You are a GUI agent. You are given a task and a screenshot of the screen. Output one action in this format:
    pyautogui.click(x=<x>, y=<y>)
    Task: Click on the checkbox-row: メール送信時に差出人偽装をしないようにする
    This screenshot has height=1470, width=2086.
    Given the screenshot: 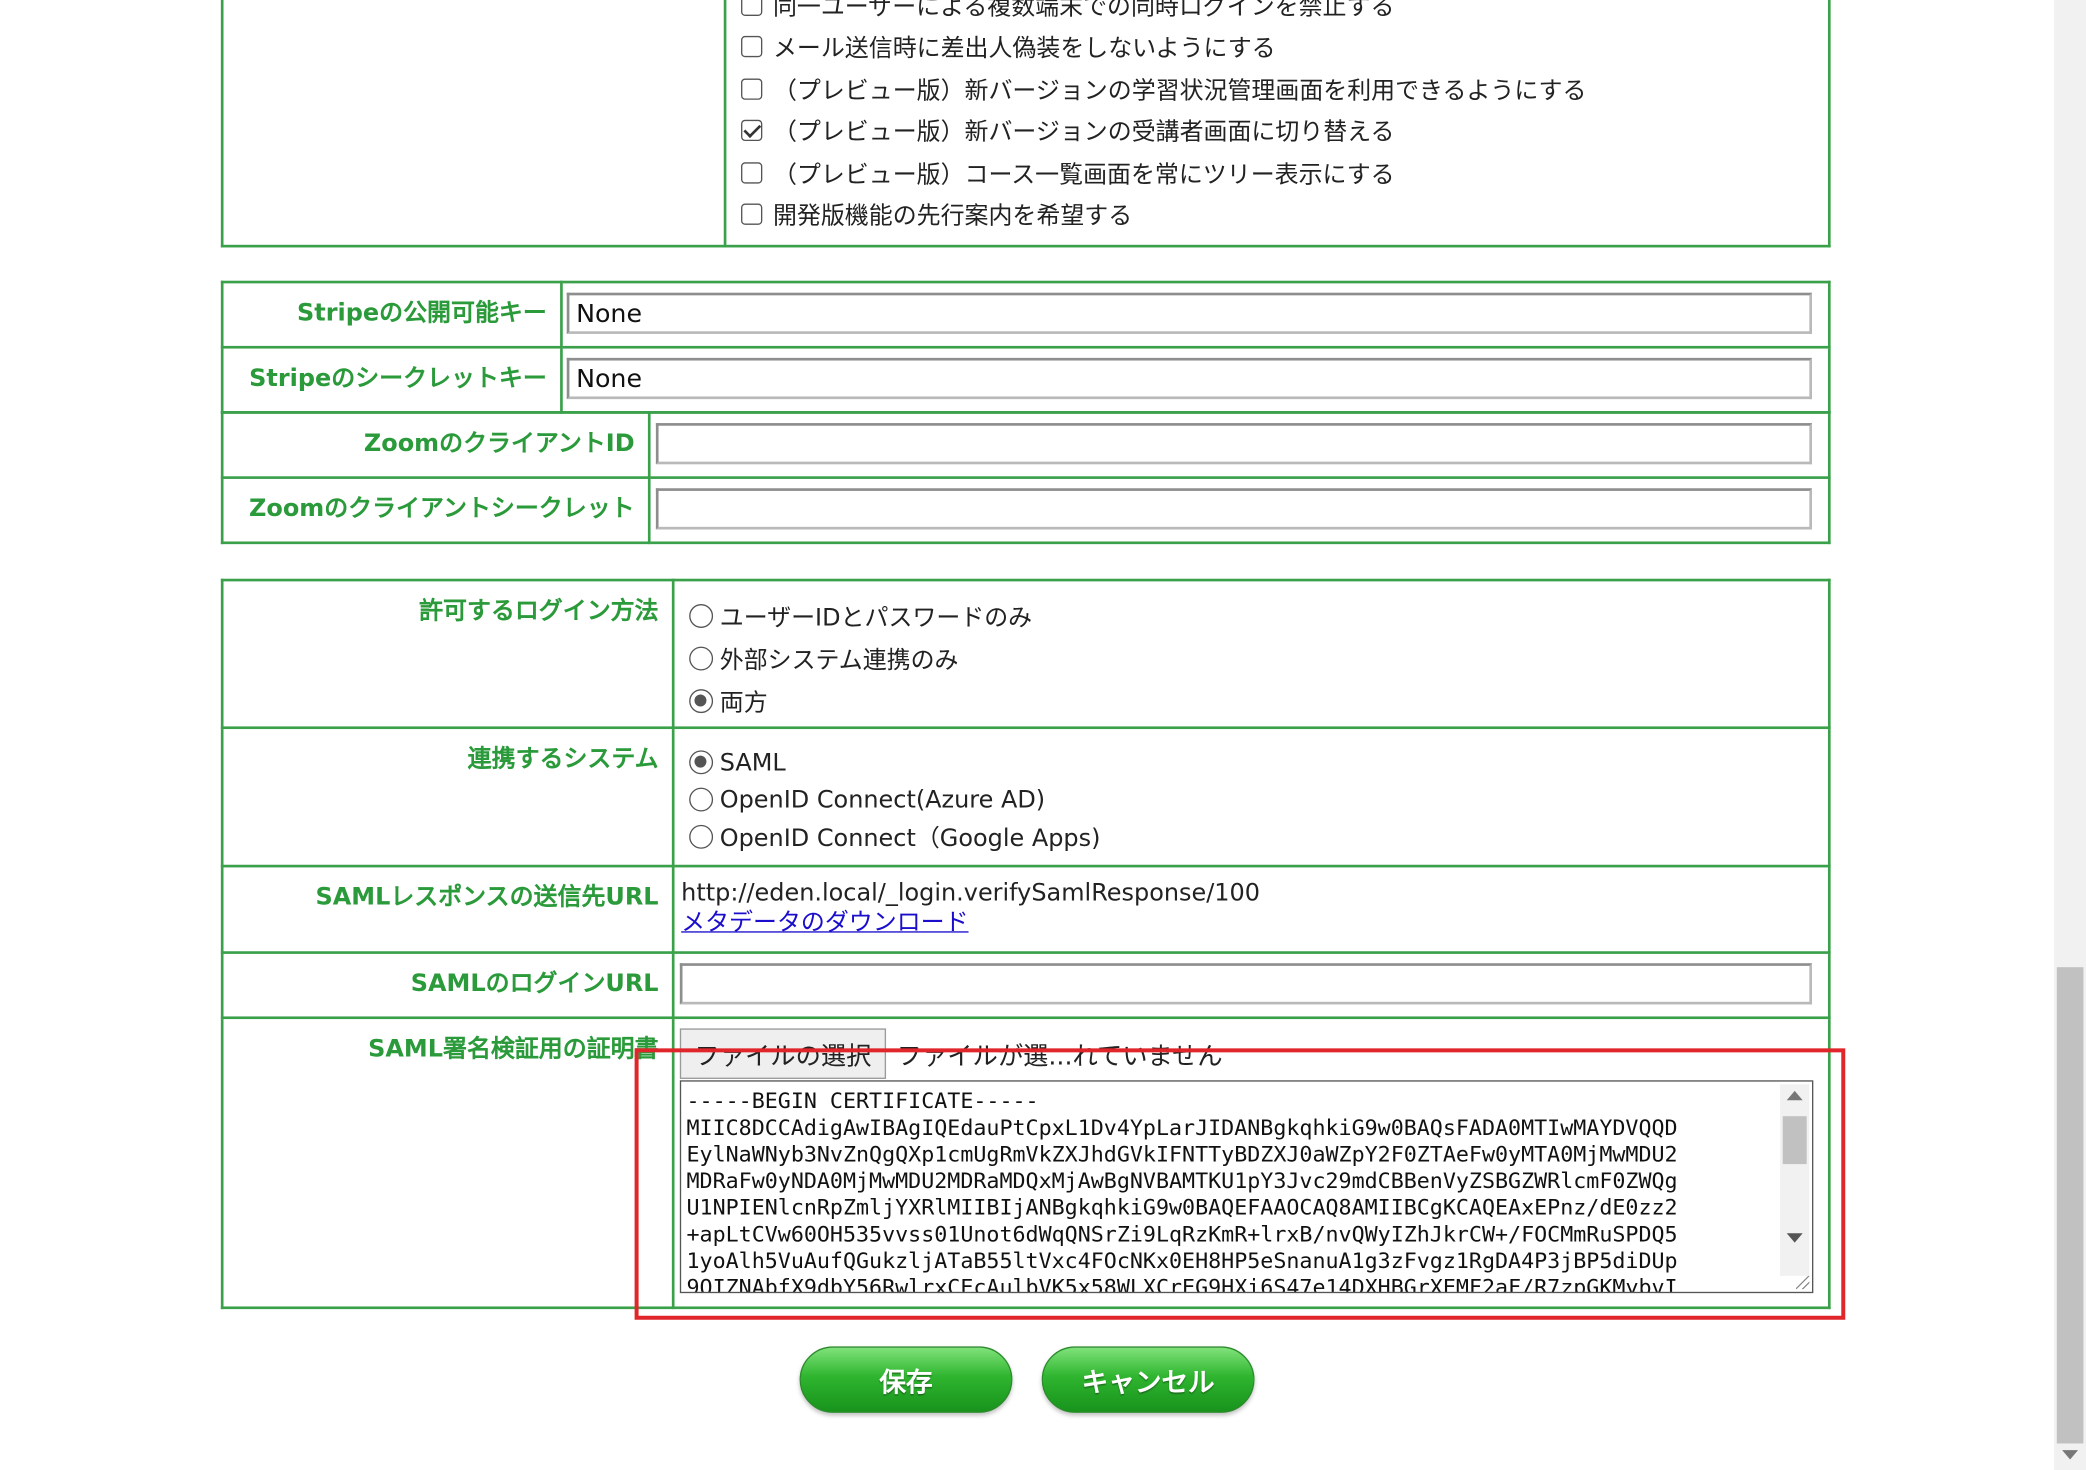 What is the action you would take?
    pyautogui.click(x=1277, y=47)
    